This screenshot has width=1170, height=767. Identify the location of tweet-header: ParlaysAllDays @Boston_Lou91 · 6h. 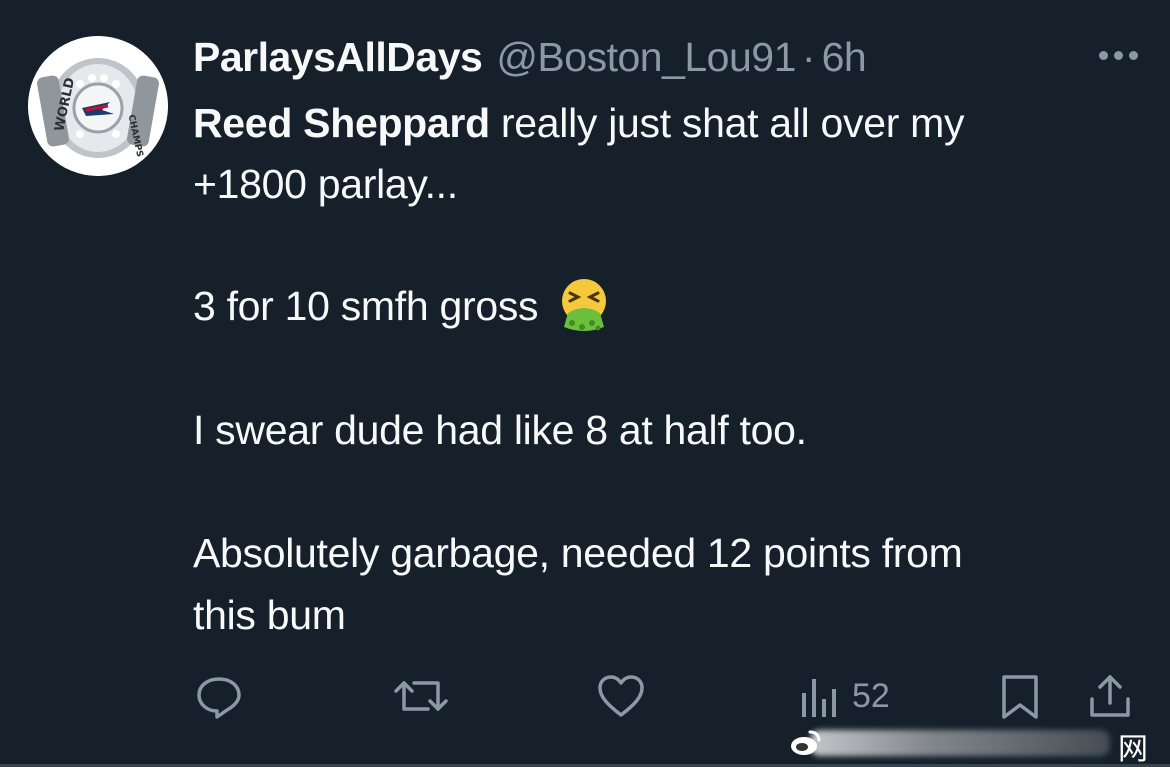
(530, 58).